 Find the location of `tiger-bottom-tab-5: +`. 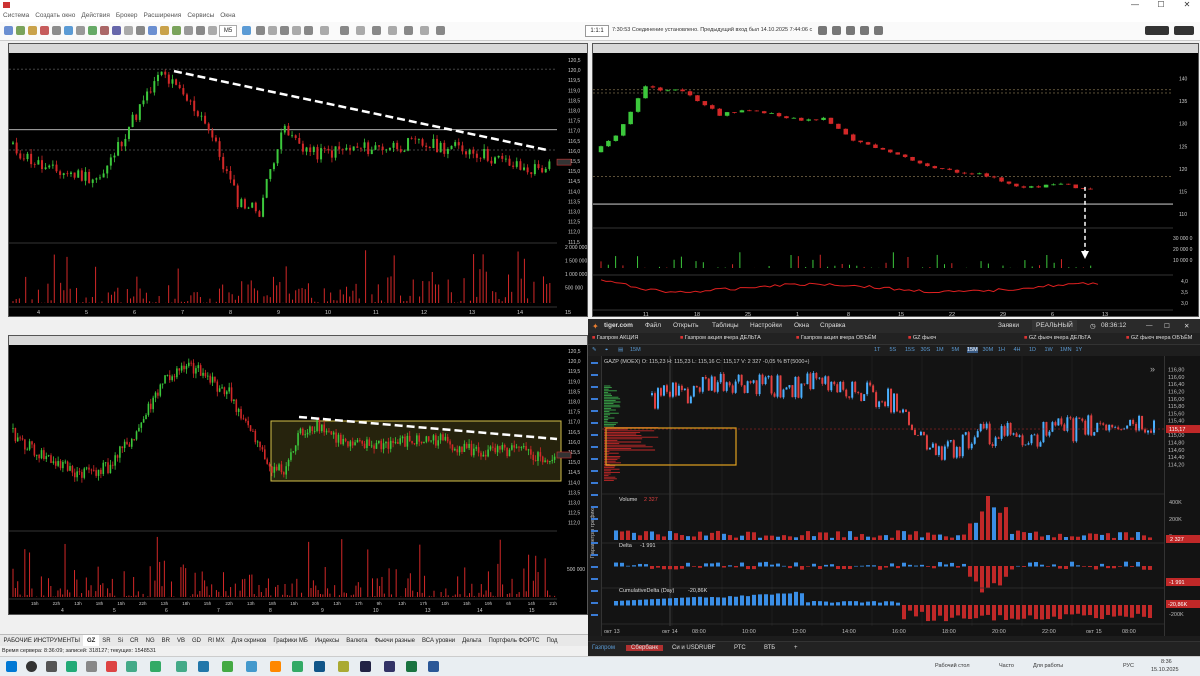

tiger-bottom-tab-5: + is located at coordinates (796, 648).